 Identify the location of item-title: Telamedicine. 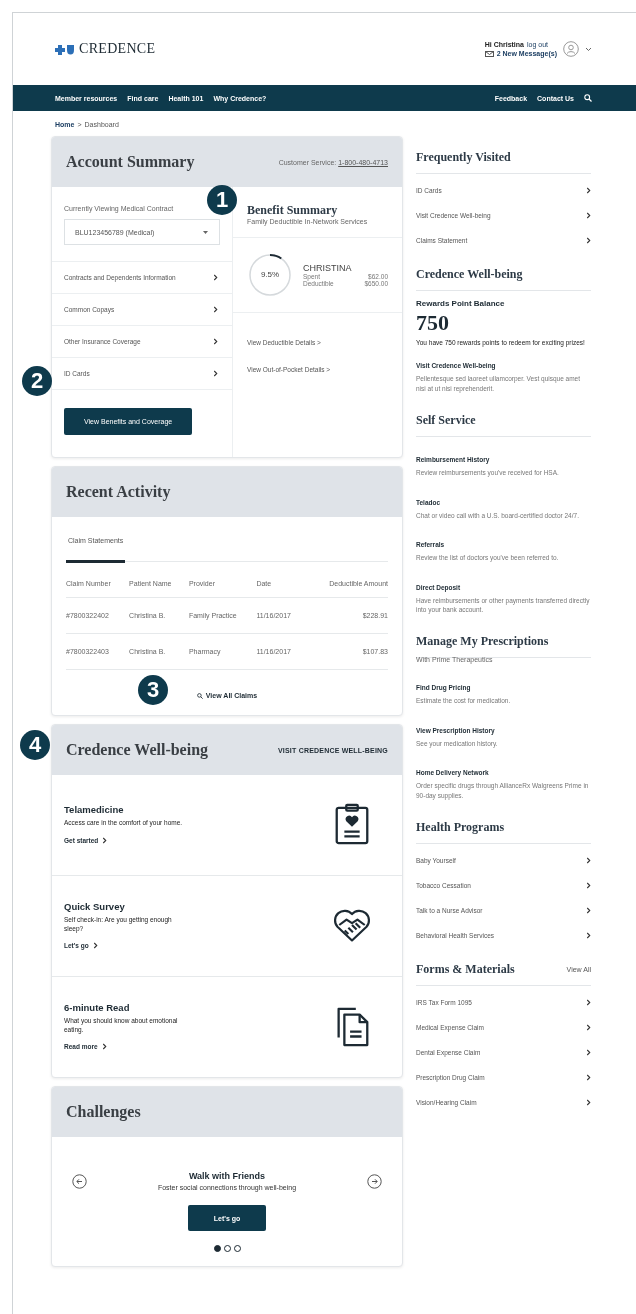
(94, 810).